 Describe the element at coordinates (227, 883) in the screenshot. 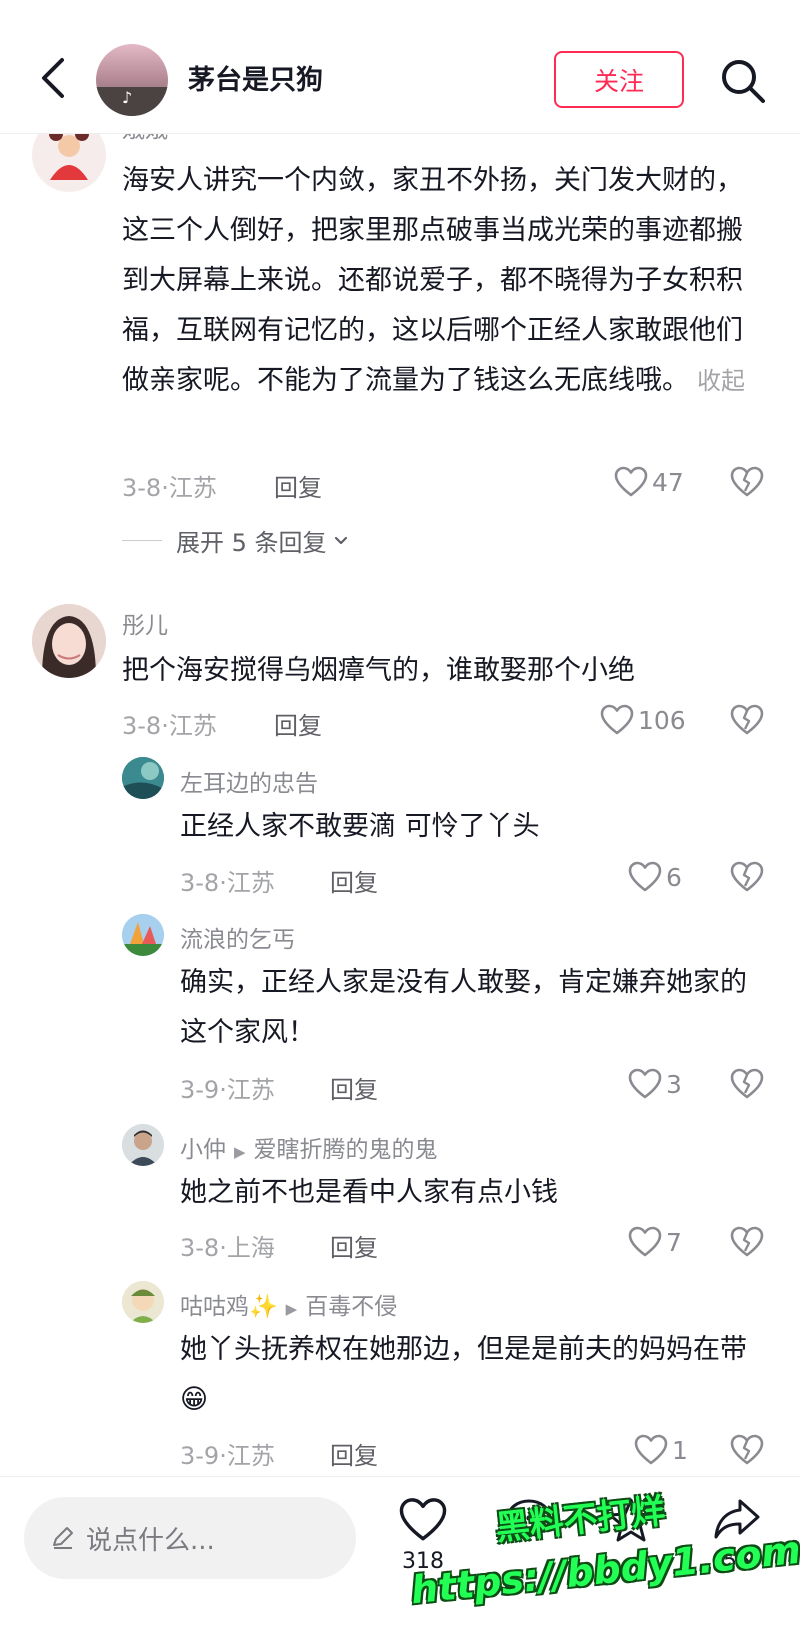

I see `reply-meta: 3-8·江苏` at that location.